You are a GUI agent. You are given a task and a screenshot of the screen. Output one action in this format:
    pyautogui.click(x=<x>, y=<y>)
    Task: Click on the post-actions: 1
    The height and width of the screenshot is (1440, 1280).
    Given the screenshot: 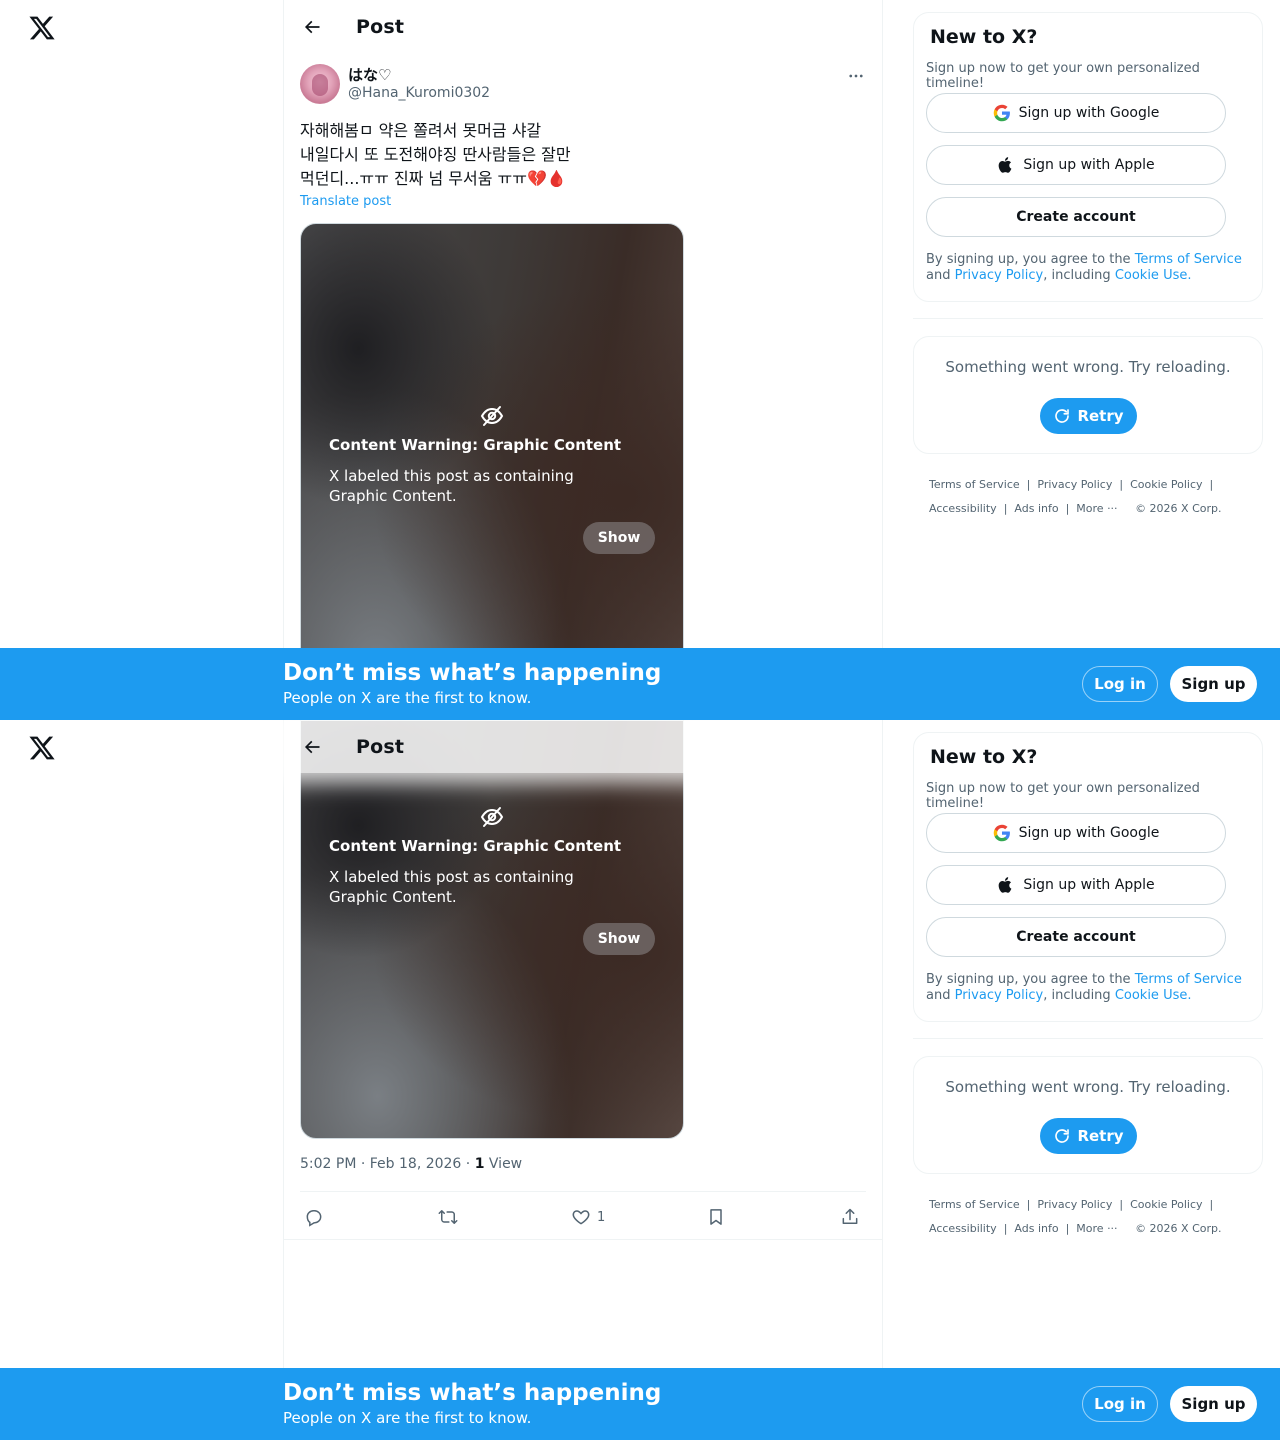 What is the action you would take?
    pyautogui.click(x=583, y=1218)
    